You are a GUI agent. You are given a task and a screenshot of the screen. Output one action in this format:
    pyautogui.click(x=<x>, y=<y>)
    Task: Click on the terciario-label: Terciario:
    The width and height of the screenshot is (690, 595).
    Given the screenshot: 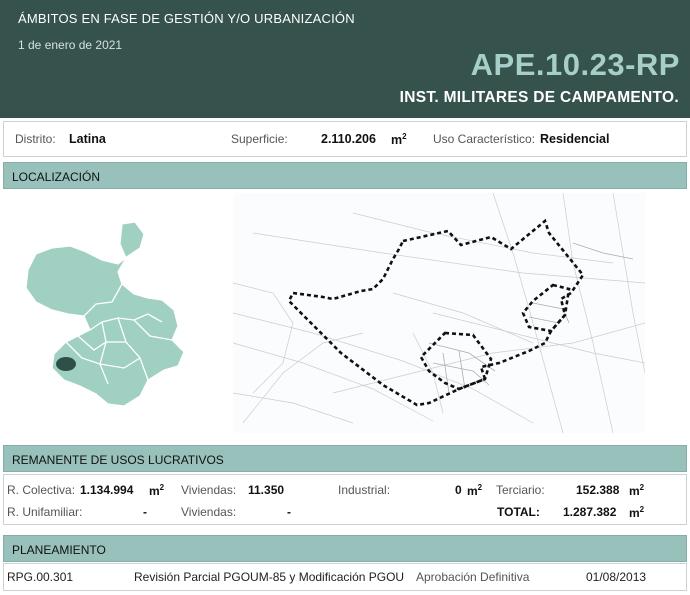 What is the action you would take?
    pyautogui.click(x=520, y=490)
    